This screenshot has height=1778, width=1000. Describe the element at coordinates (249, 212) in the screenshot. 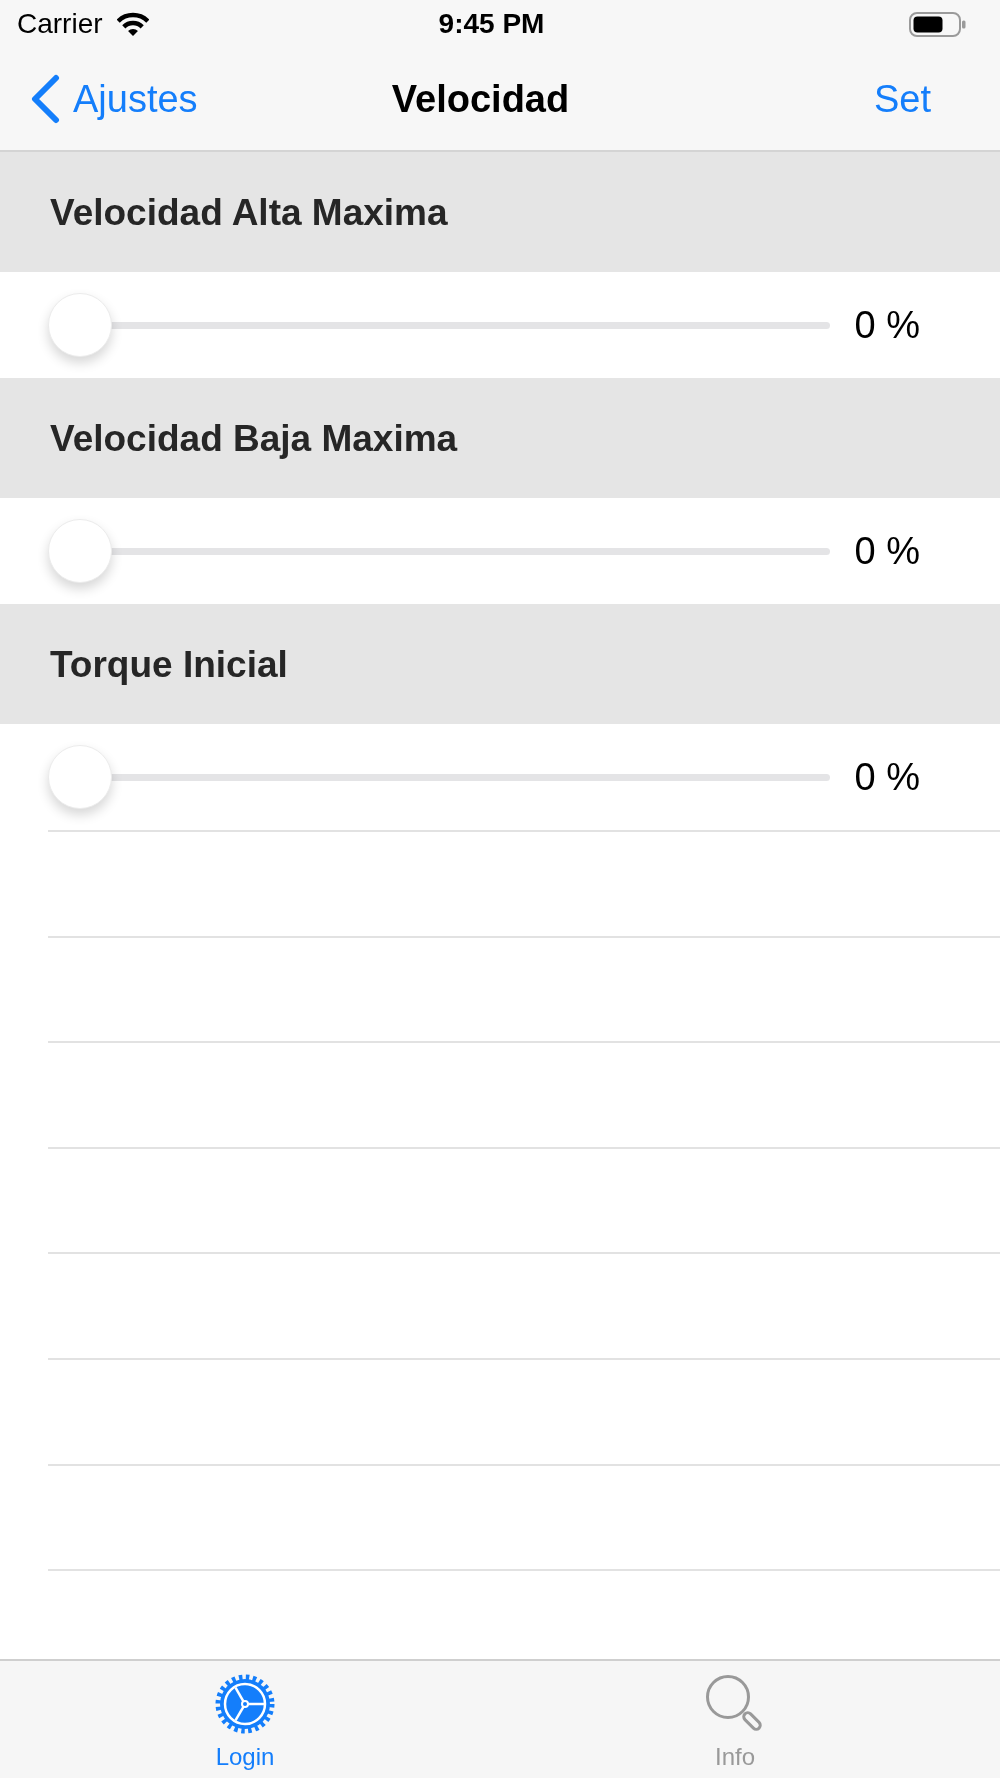

I see `section-title: Velocidad Alta Maxima` at that location.